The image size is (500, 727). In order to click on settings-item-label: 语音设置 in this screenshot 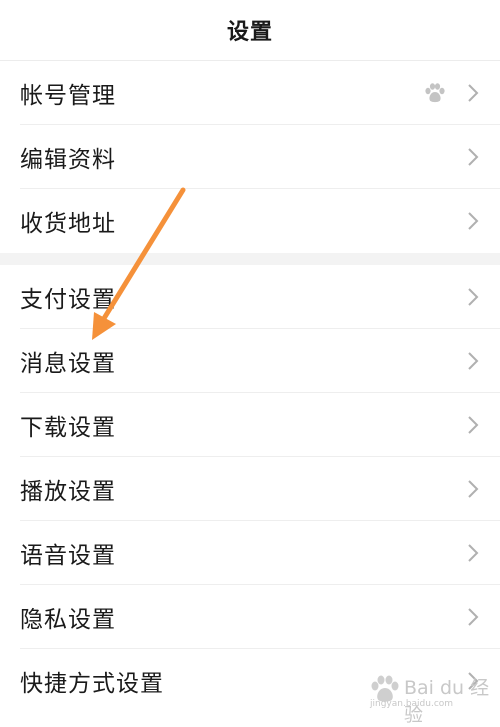, I will do `click(68, 556)`.